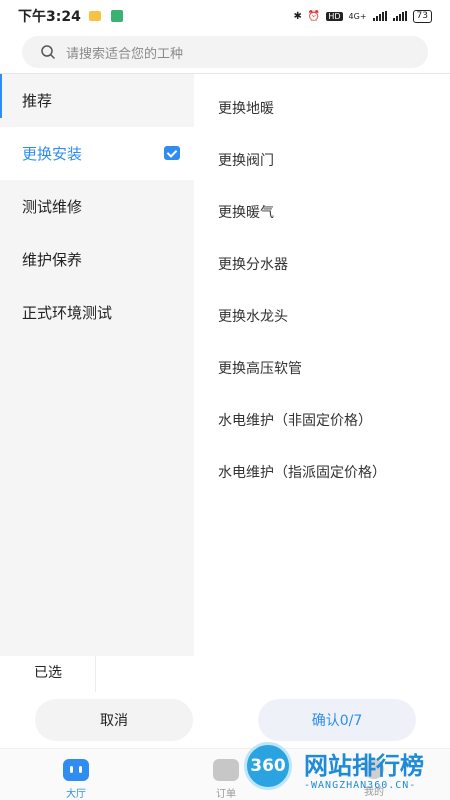  I want to click on watermark: 360 网站排行榜 -WANGZHAN360.CN-, so click(347, 771).